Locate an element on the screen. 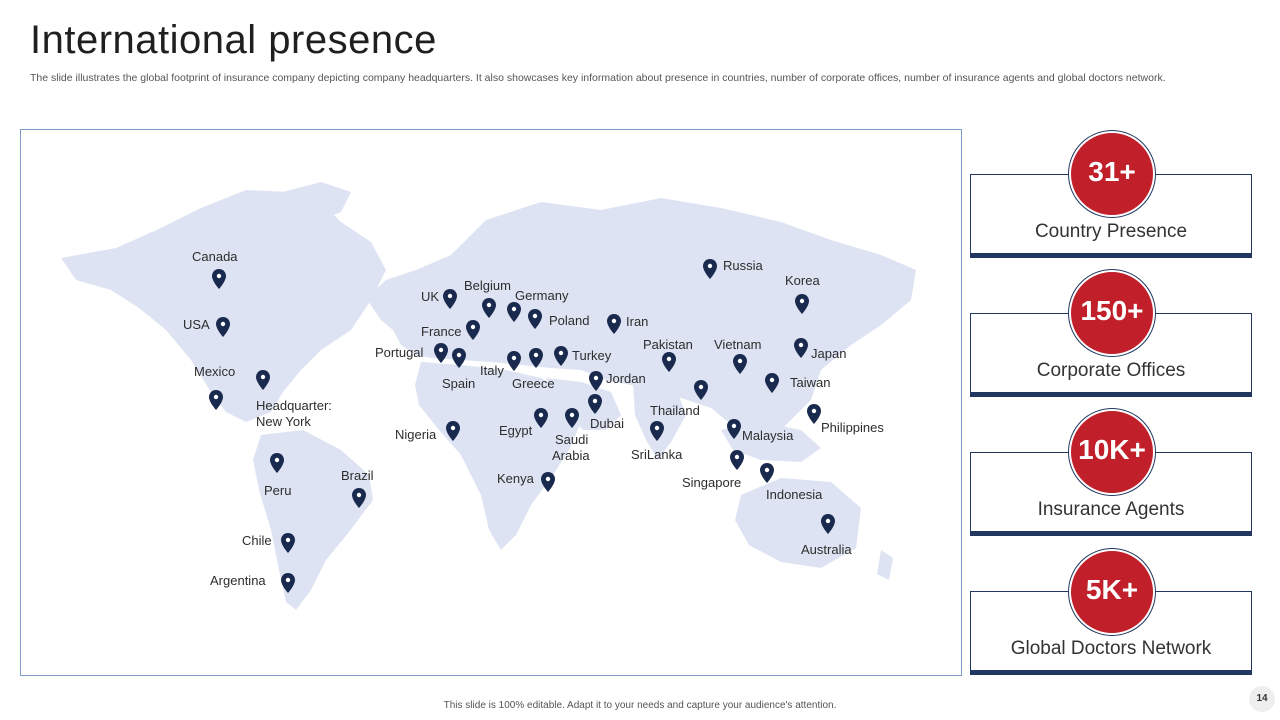 The height and width of the screenshot is (720, 1280). location-label-italy: Italy is located at coordinates (492, 370).